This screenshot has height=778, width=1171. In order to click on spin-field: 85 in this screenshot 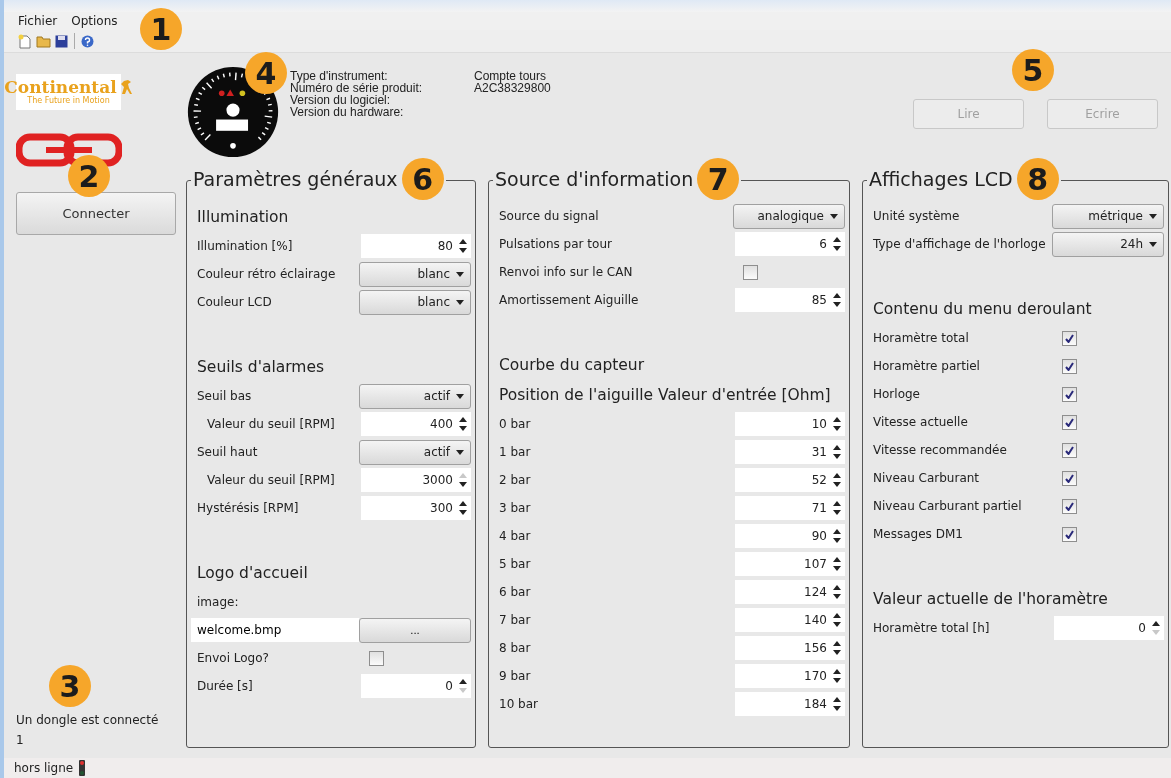, I will do `click(790, 300)`.